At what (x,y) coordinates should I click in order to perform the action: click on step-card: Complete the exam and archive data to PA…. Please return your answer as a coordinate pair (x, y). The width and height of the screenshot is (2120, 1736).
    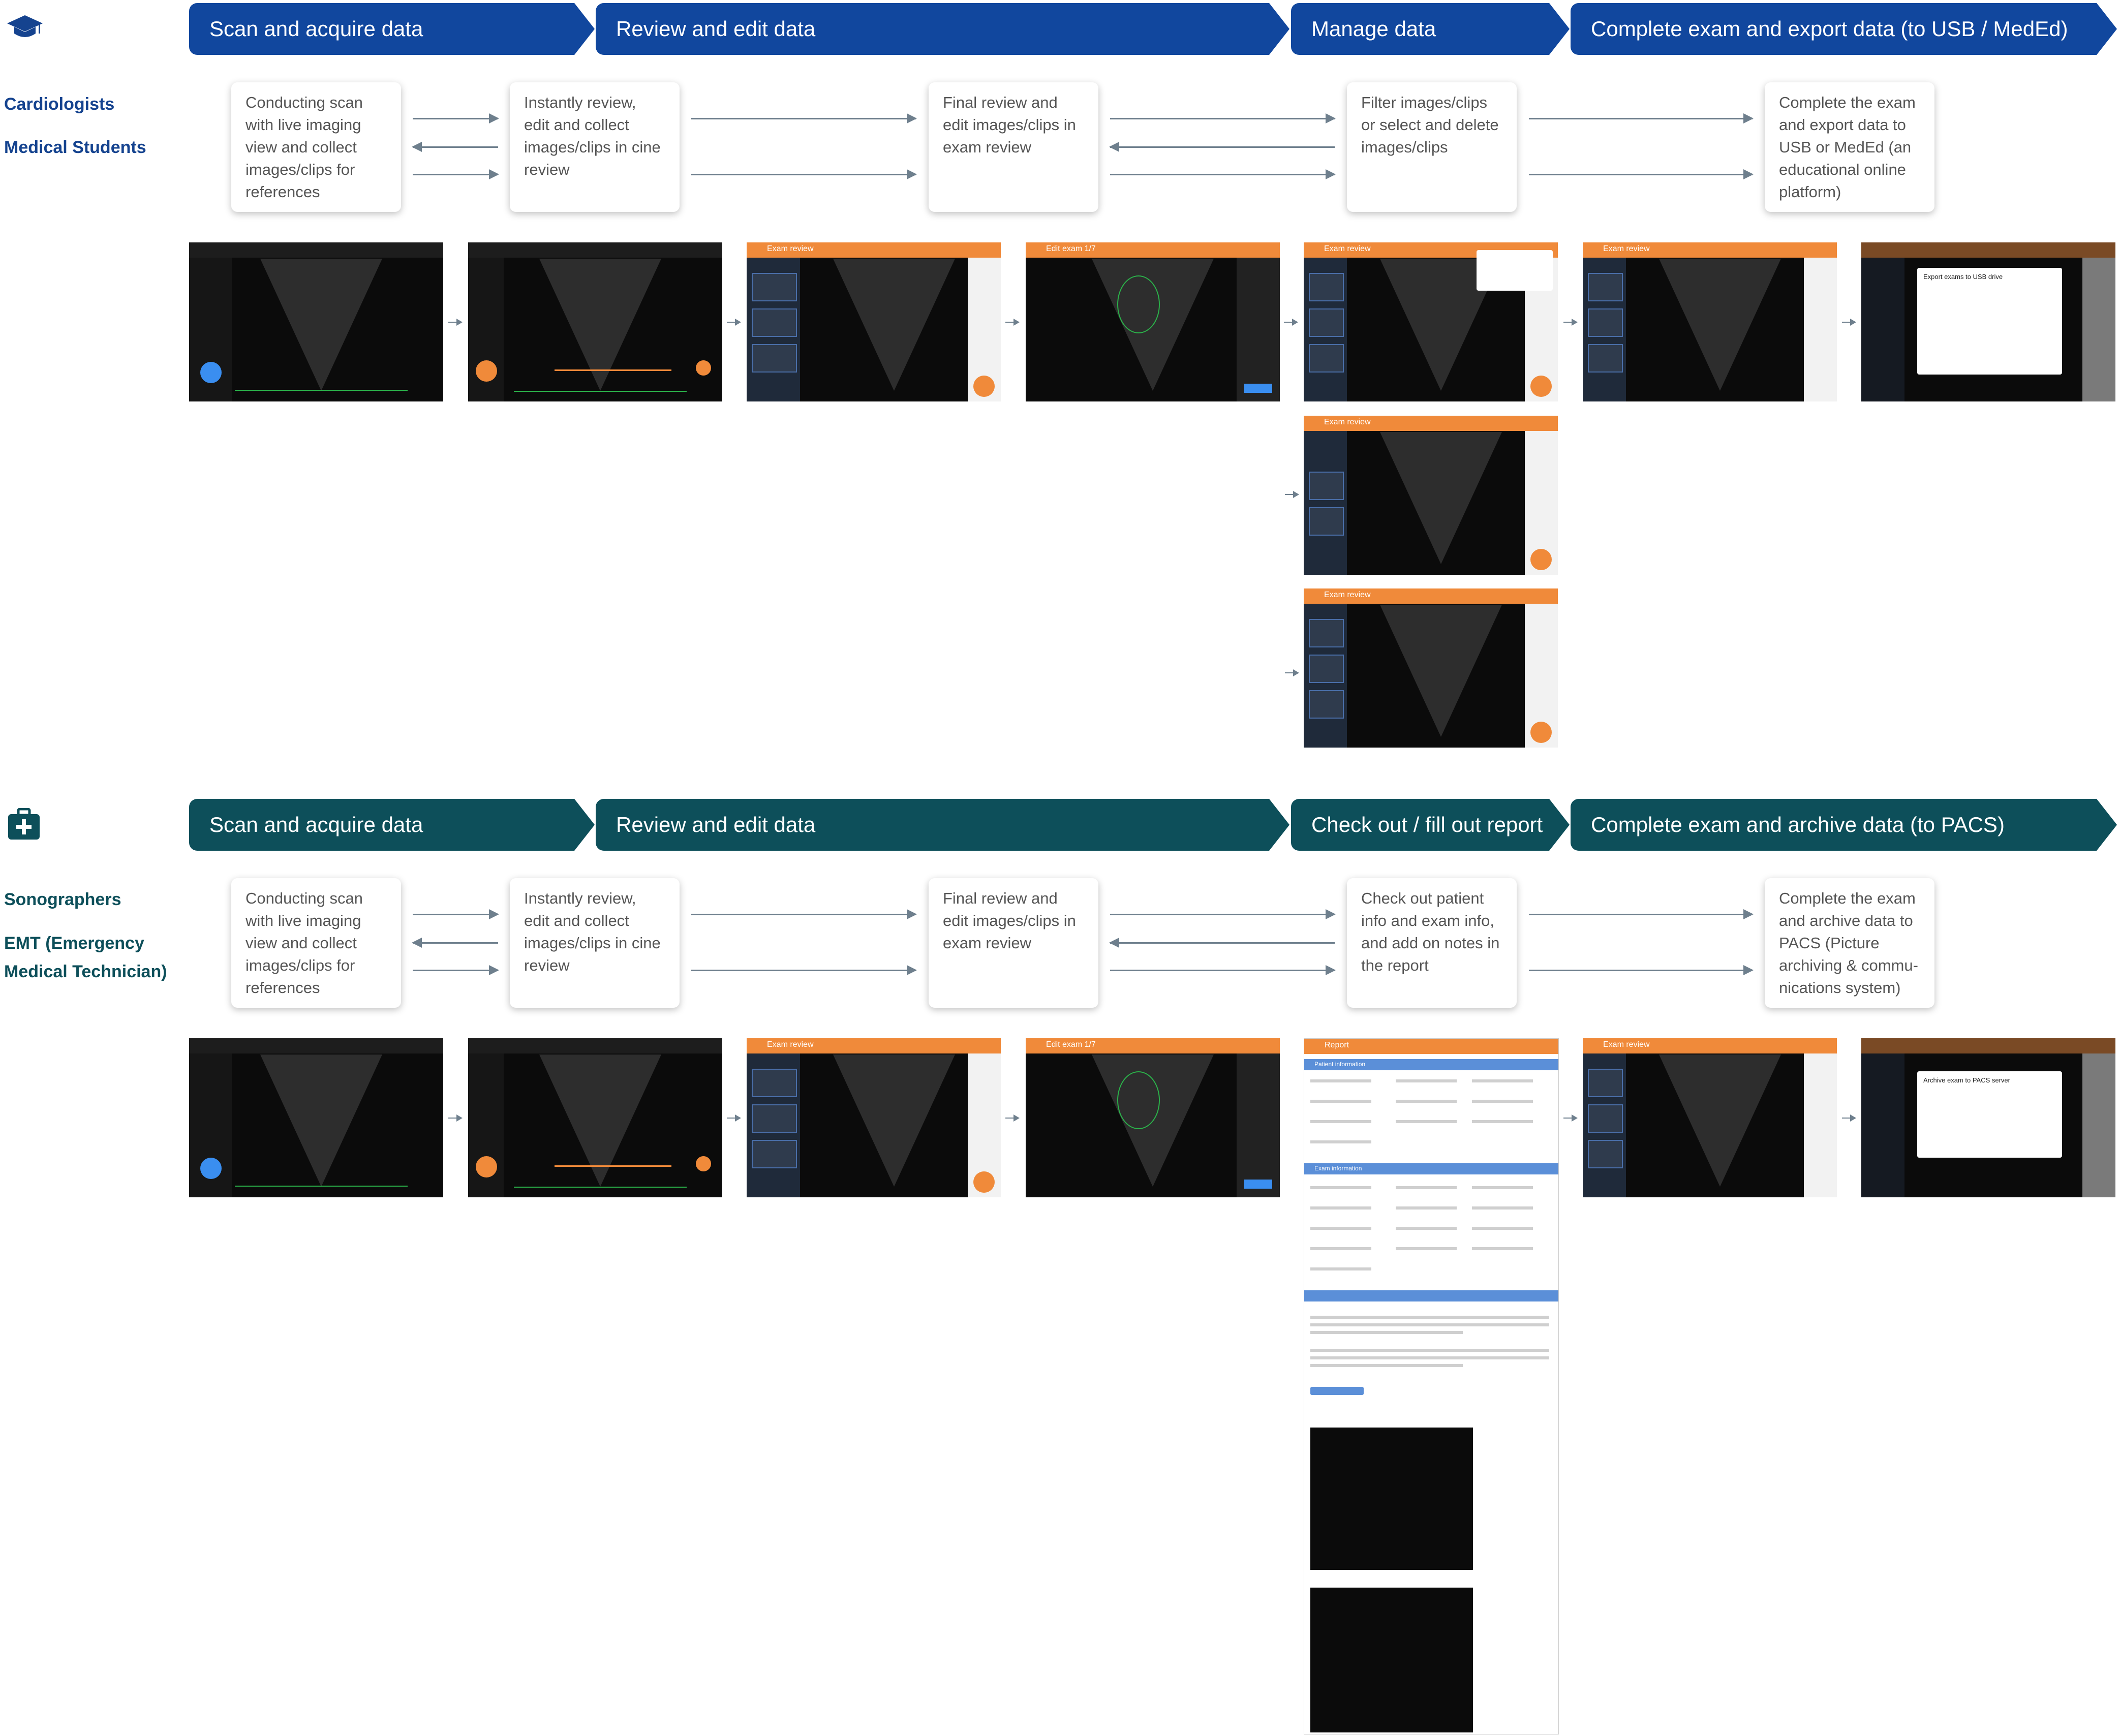
    Looking at the image, I should click on (1849, 943).